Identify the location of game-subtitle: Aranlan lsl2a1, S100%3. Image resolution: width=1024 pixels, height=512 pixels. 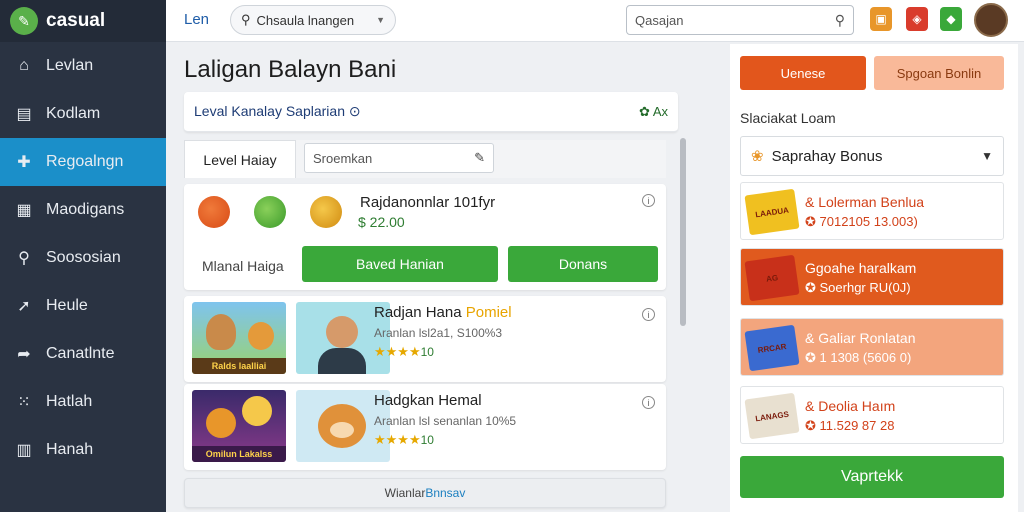
(438, 333).